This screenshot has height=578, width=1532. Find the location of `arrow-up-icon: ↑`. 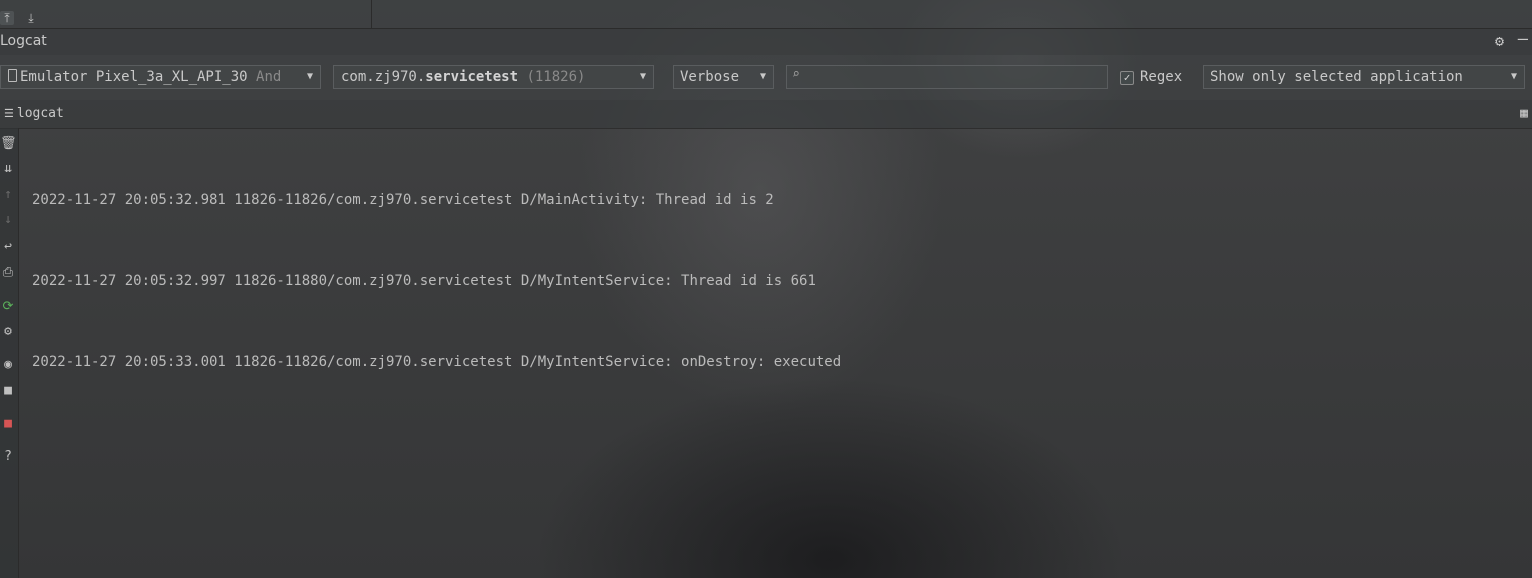

arrow-up-icon: ↑ is located at coordinates (8, 195).